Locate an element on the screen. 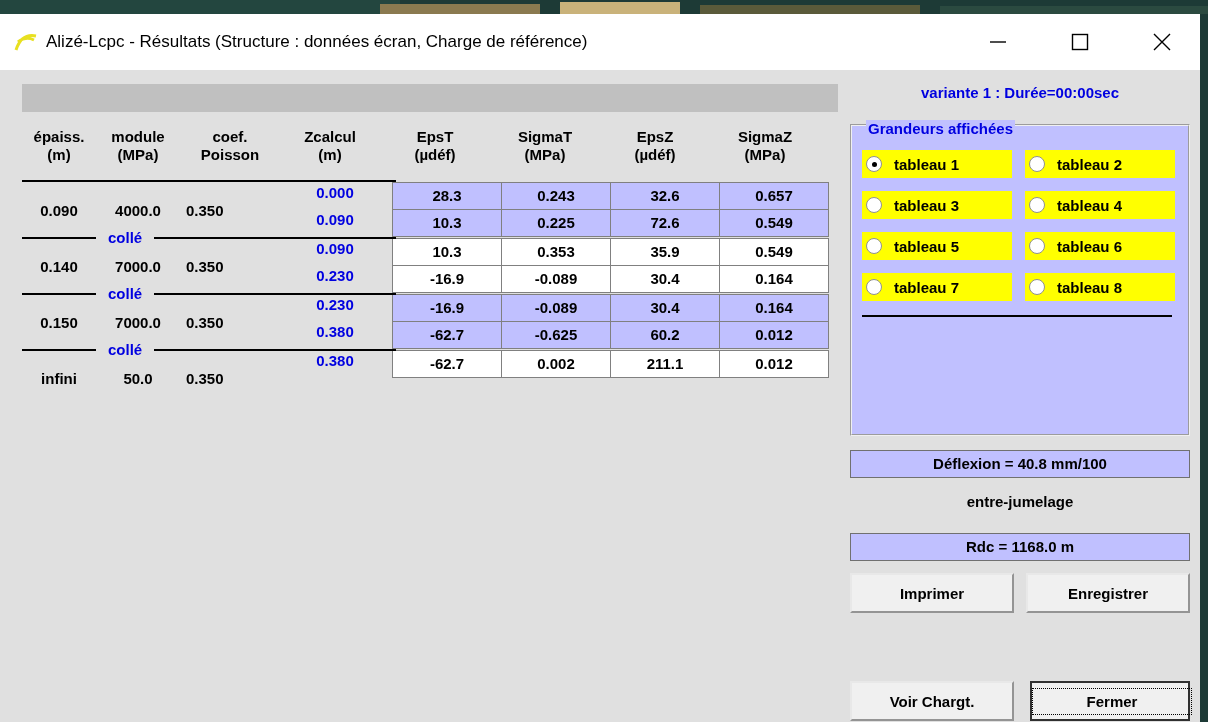  table-cell-text: 0.090 is located at coordinates (59, 210).